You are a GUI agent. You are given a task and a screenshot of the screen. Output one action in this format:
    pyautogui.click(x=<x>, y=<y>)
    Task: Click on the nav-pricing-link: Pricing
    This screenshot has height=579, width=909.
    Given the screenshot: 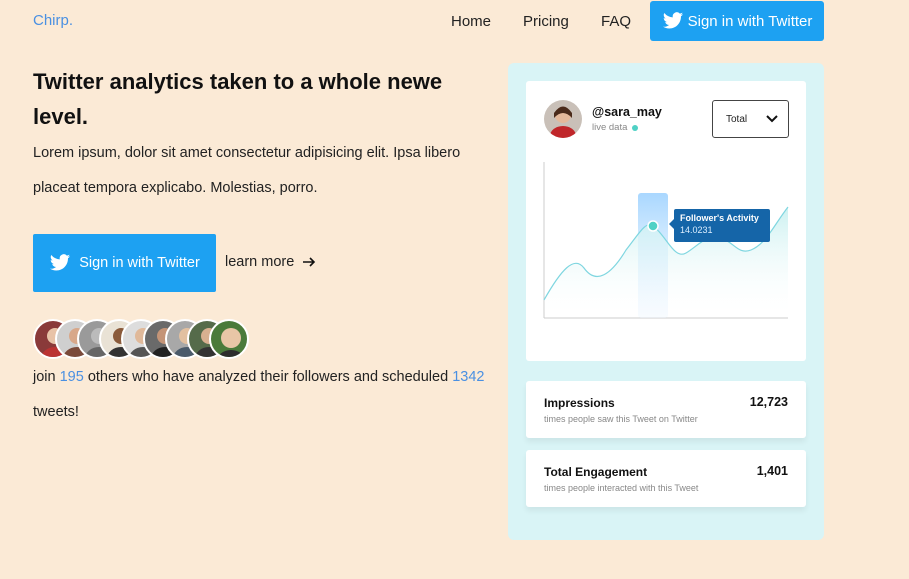 What is the action you would take?
    pyautogui.click(x=546, y=21)
    